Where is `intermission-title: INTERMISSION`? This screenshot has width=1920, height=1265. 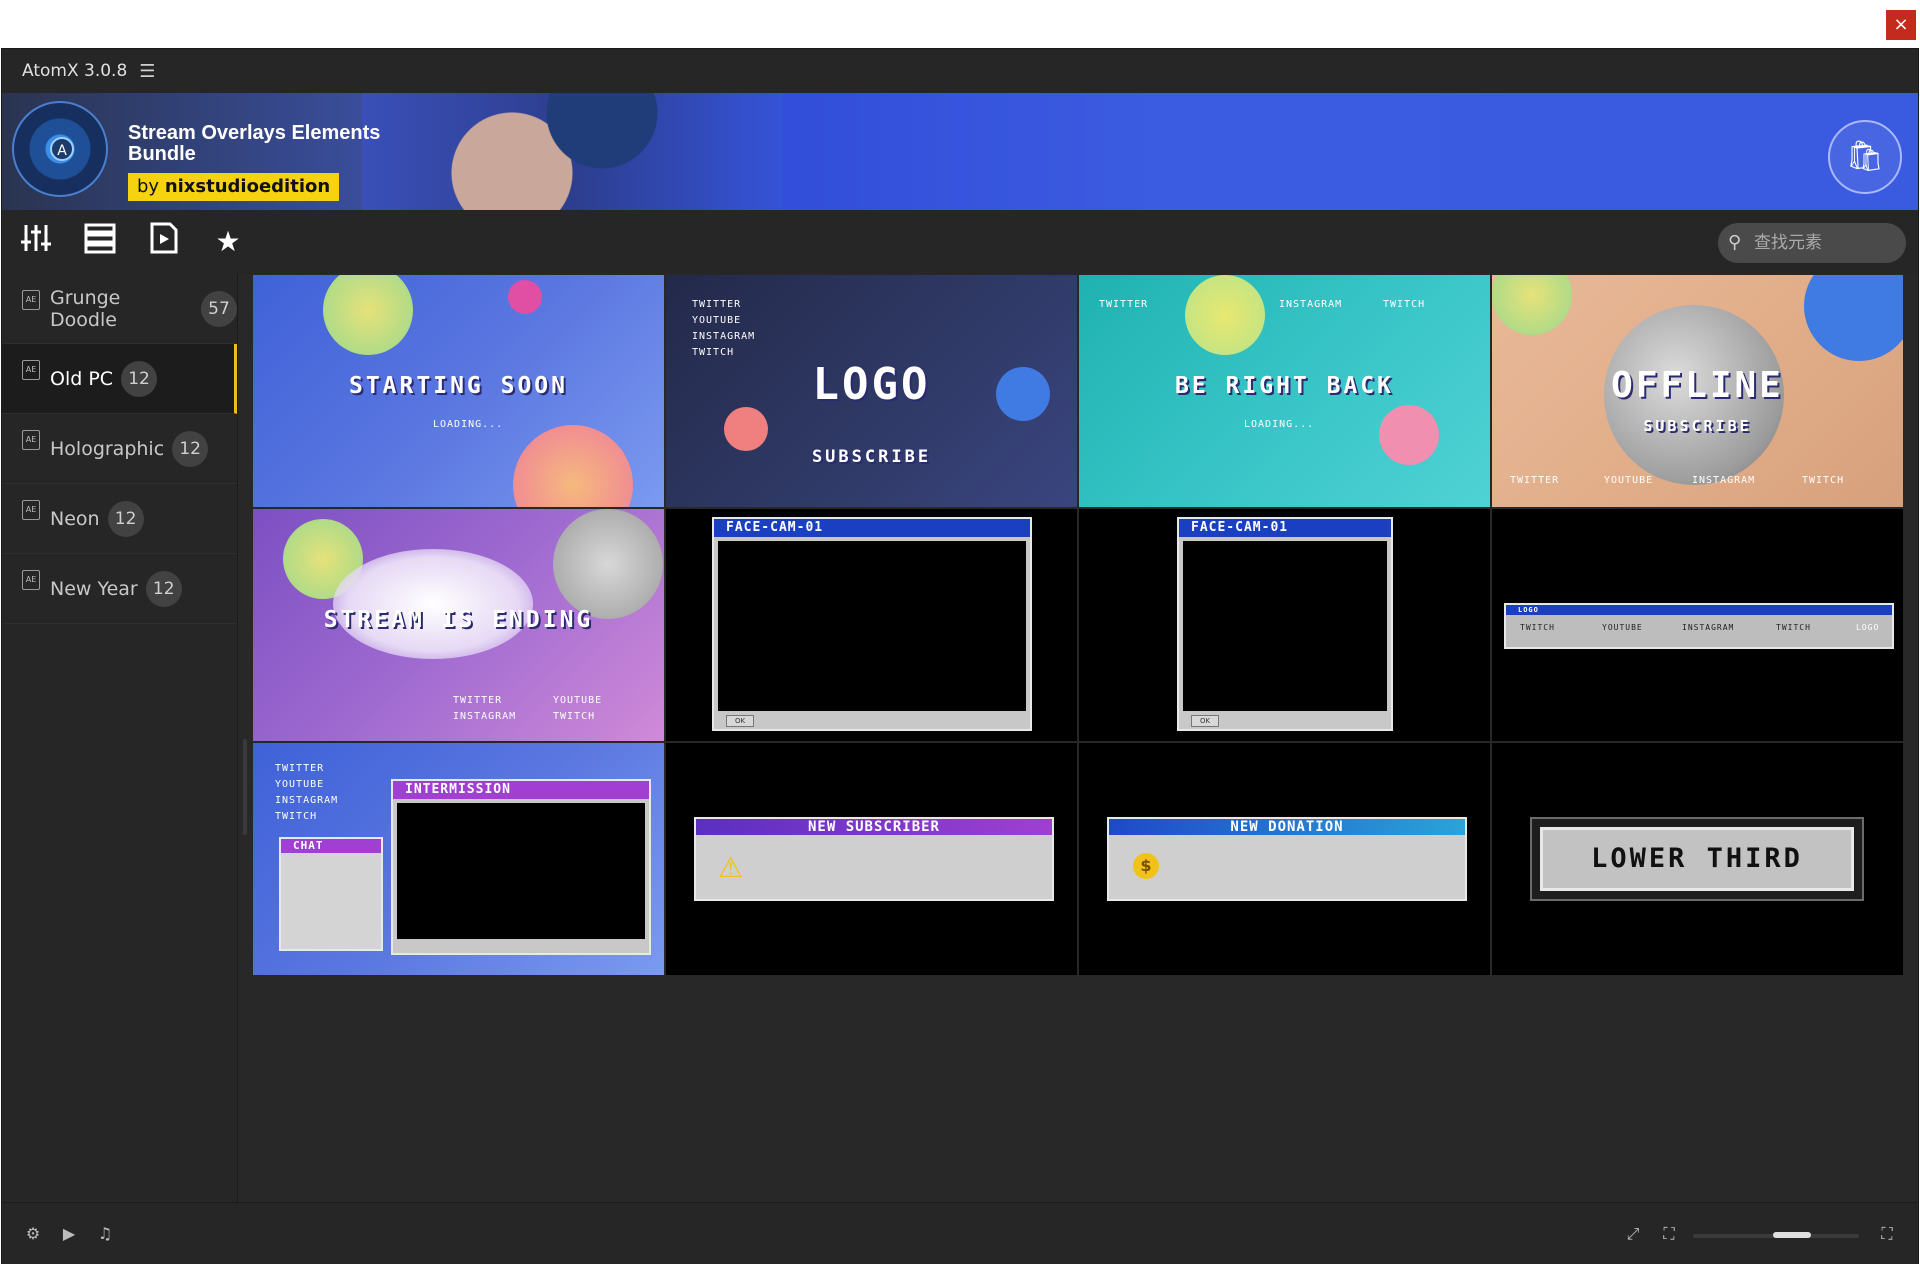
intermission-title: INTERMISSION is located at coordinates (521, 790).